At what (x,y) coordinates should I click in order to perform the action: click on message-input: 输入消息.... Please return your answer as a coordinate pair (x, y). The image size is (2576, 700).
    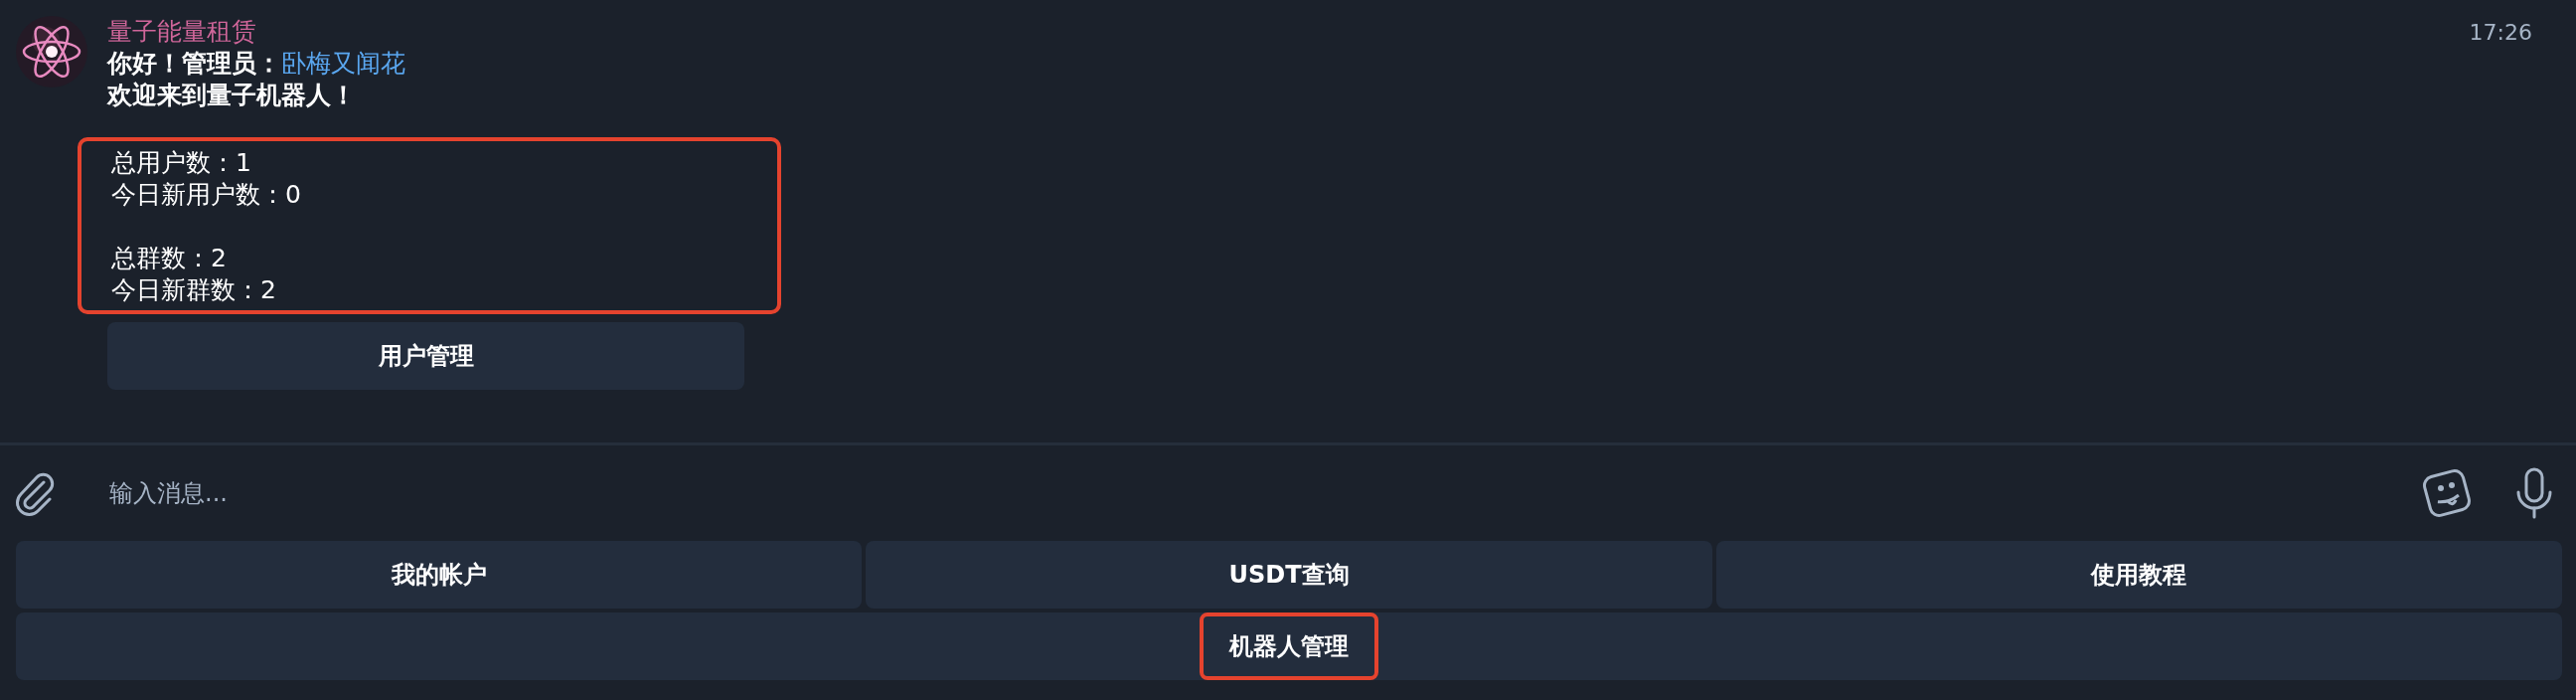
    Looking at the image, I should click on (1263, 493).